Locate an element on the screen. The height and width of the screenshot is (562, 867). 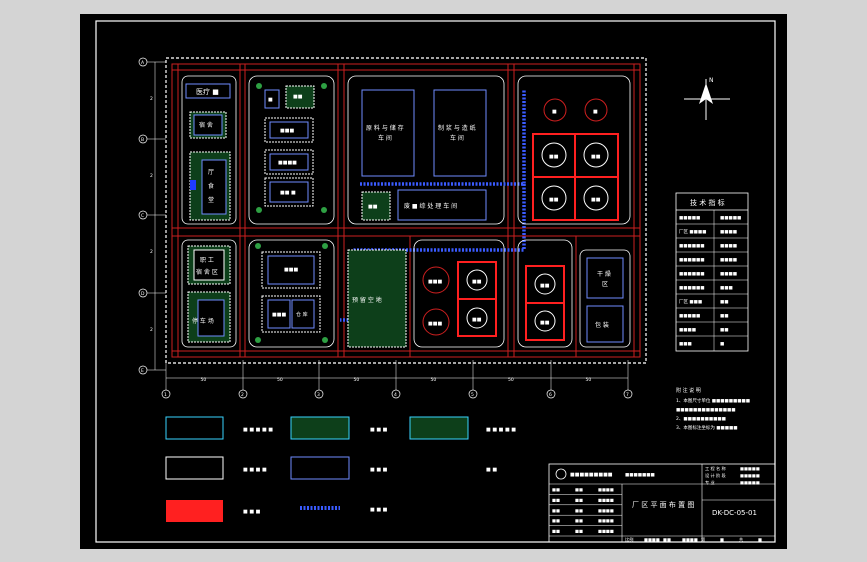
building-store1-label: ■■■ is located at coordinates (291, 270).